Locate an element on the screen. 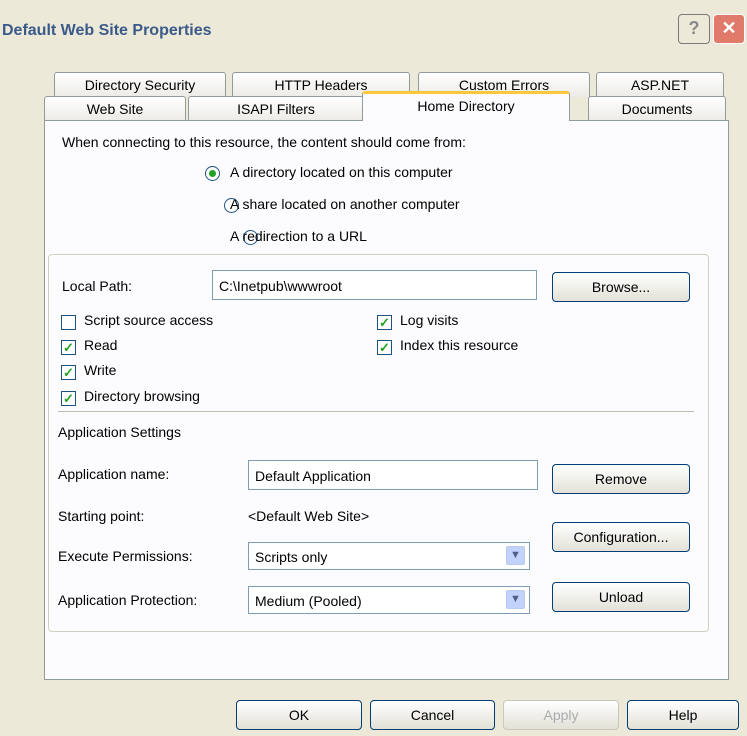 The height and width of the screenshot is (736, 747). radio-local-directory-label: A directory located on this computer is located at coordinates (341, 172).